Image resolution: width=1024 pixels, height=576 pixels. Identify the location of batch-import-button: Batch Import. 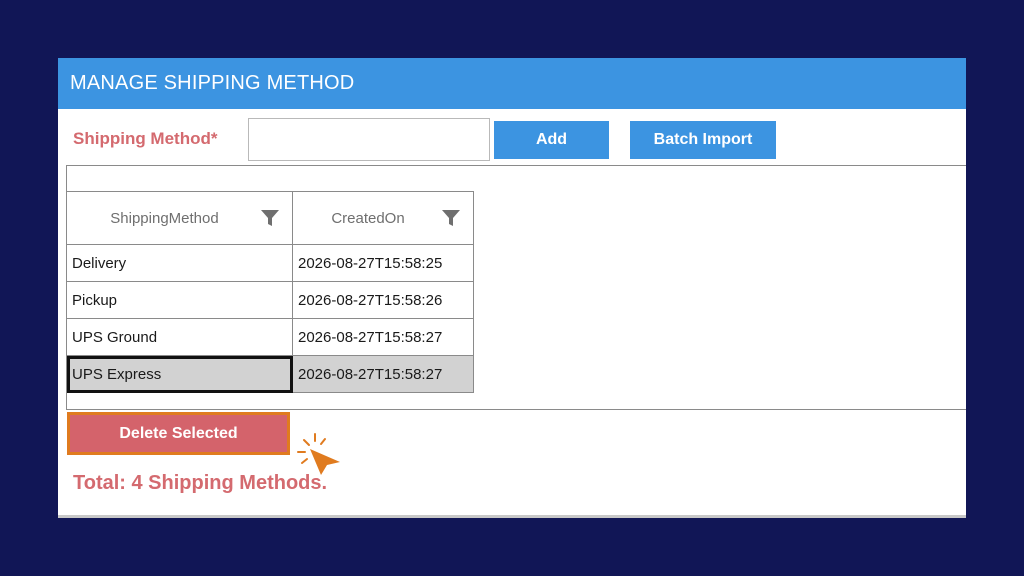
(703, 140).